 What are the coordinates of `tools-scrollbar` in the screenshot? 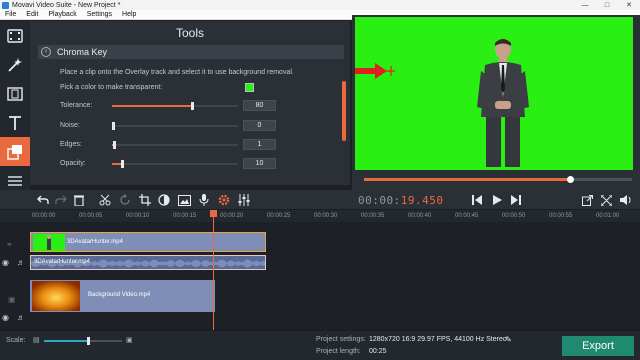 It's located at (344, 111).